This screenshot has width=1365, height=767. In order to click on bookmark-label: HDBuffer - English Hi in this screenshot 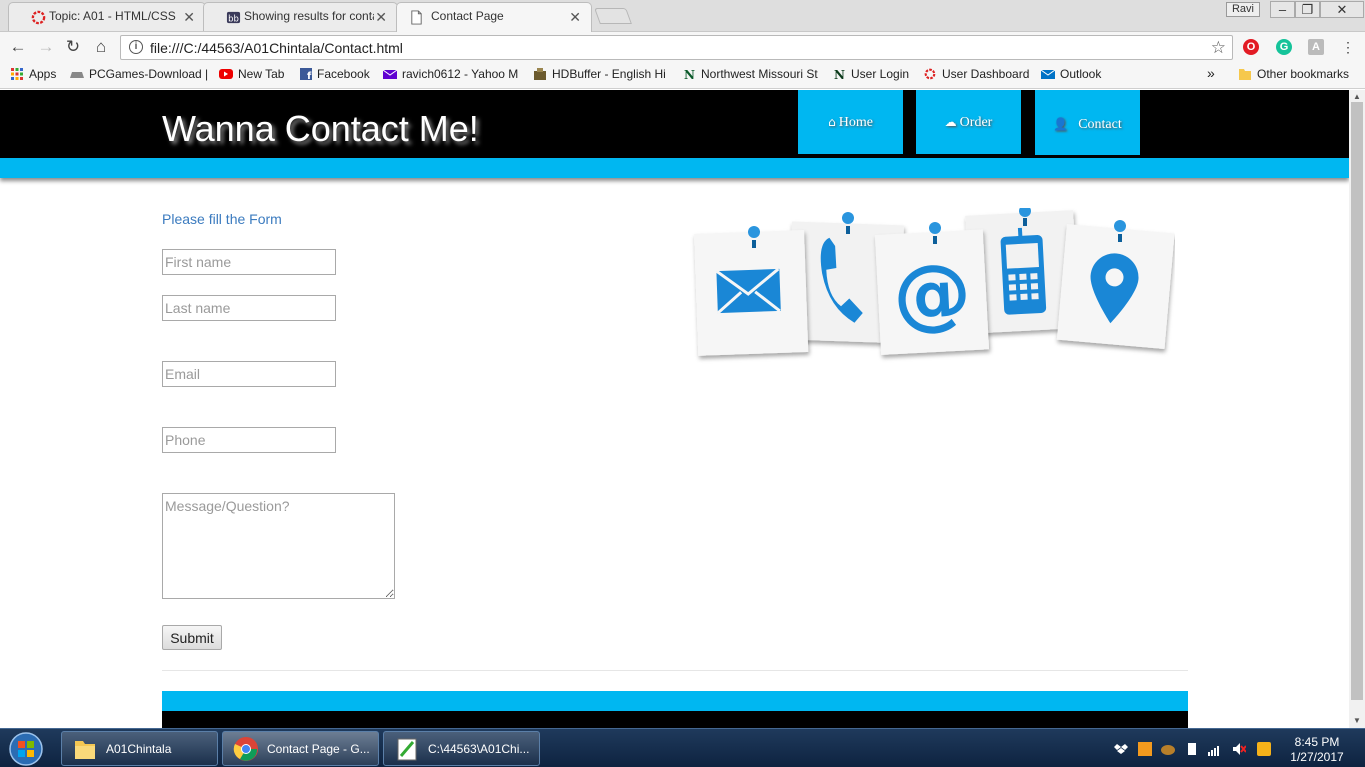, I will do `click(609, 74)`.